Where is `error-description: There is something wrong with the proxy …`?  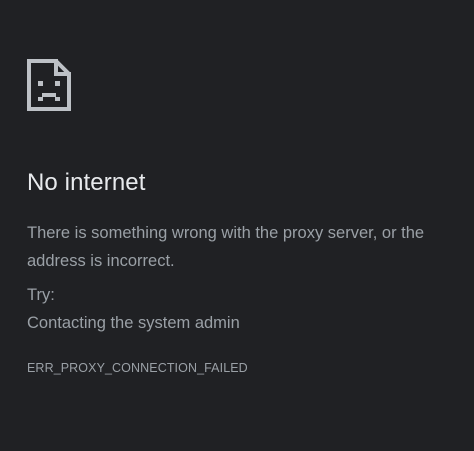 error-description: There is something wrong with the proxy … is located at coordinates (226, 247).